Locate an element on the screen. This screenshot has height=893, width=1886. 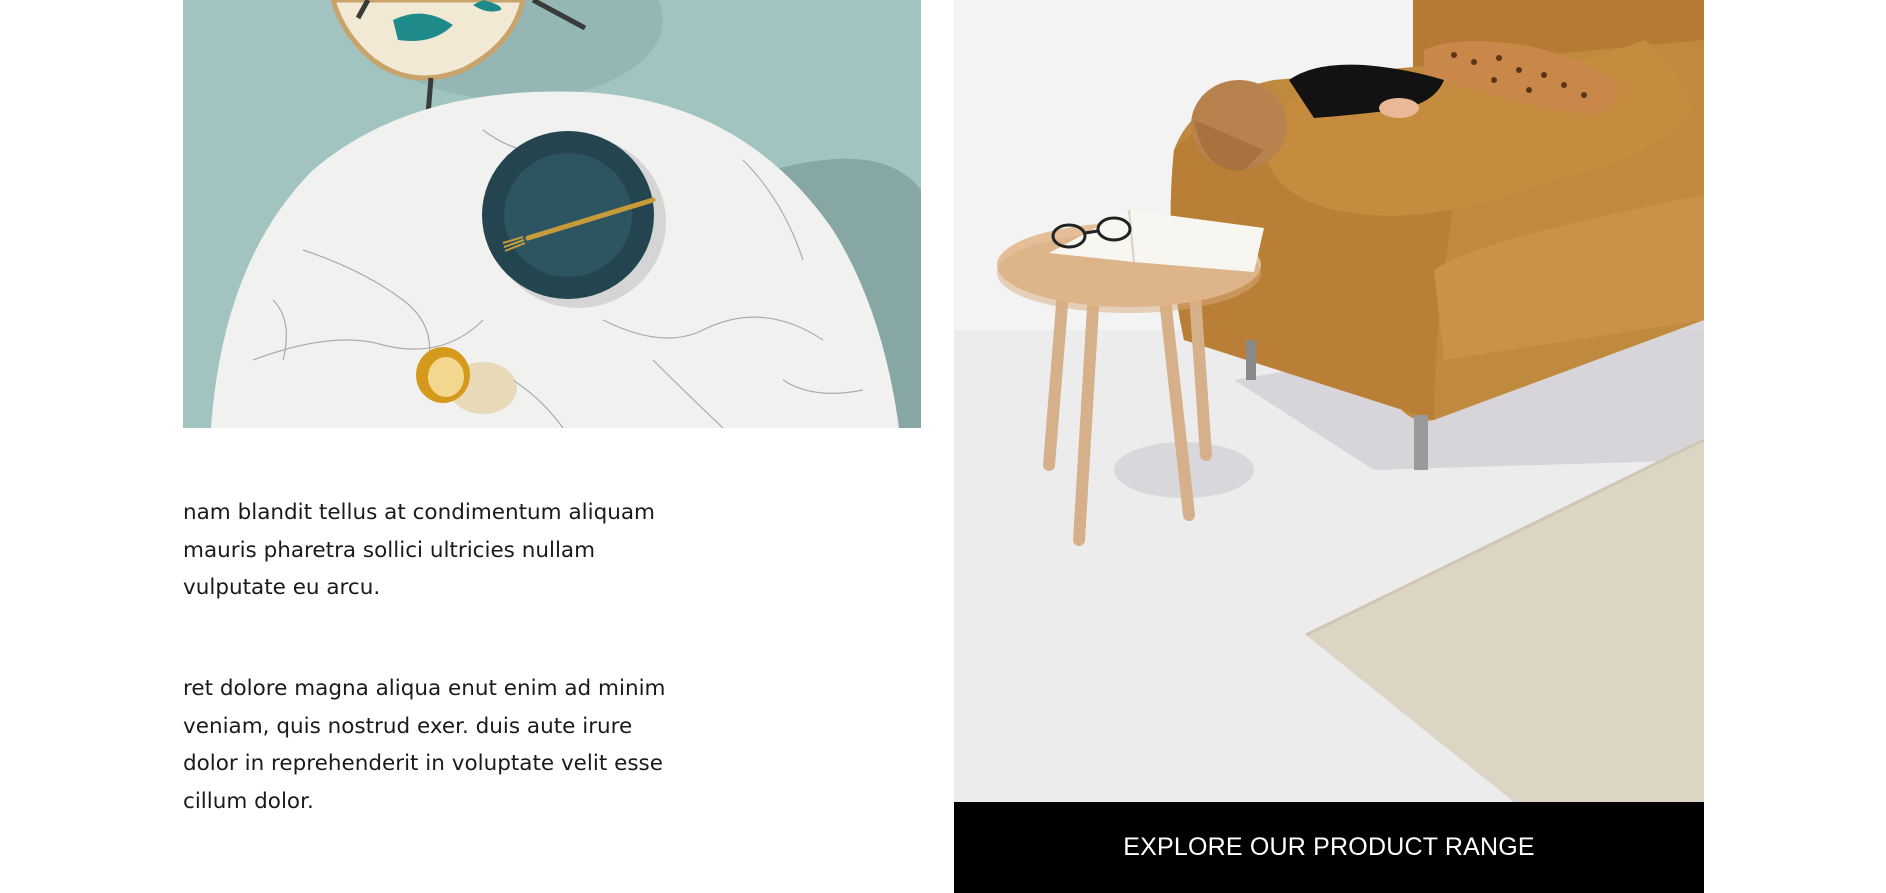
explore-product-range-button: EXPLORE OUR PRODUCT RANGE is located at coordinates (1329, 847).